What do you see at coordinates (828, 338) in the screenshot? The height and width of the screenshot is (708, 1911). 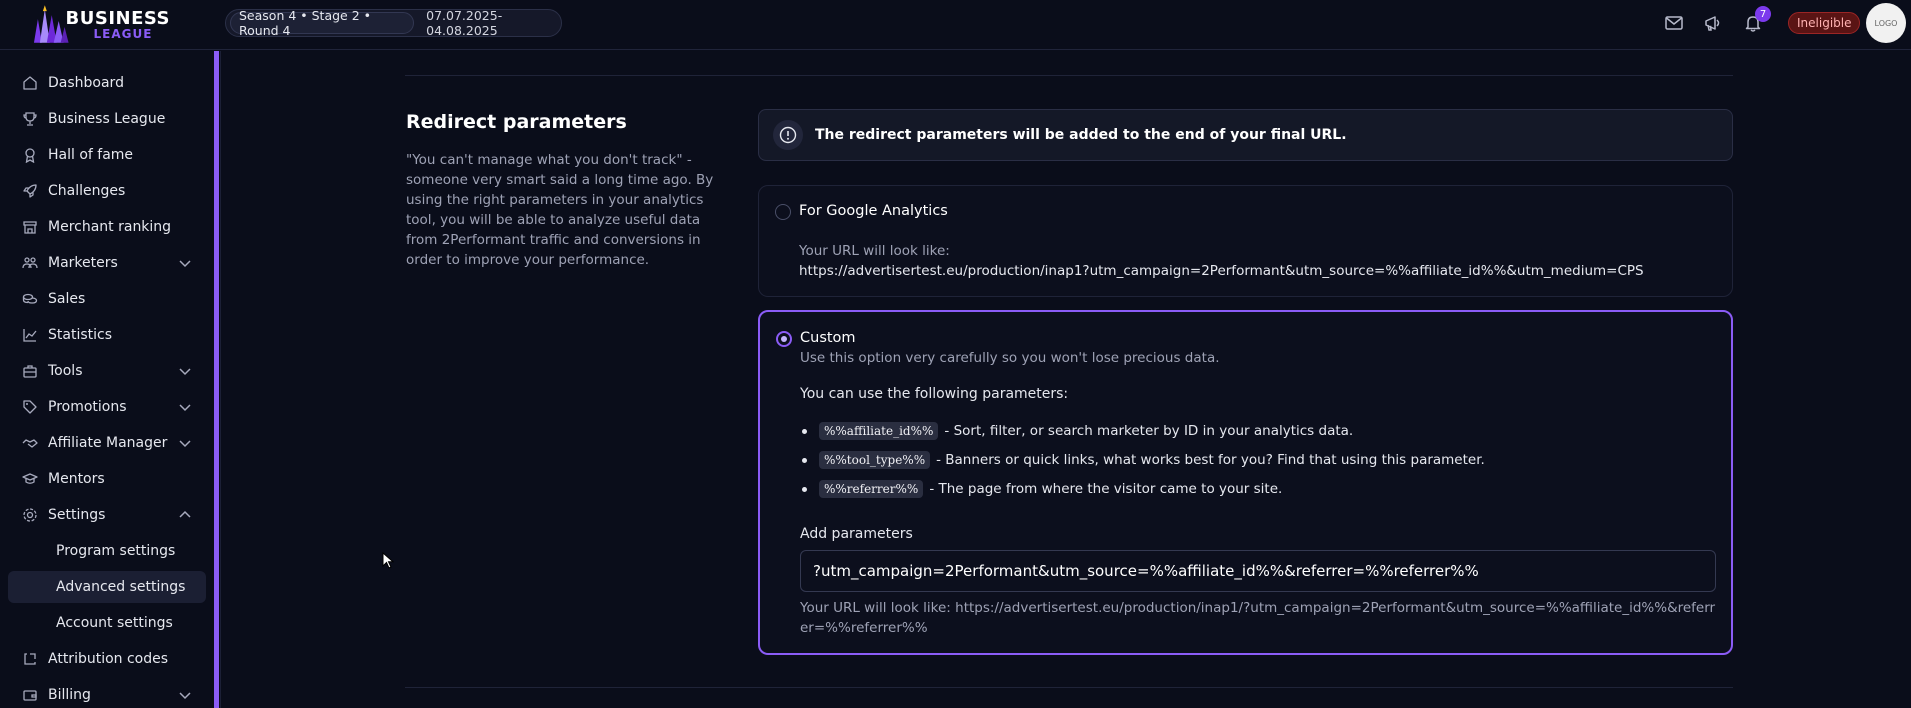 I see `custom-title: Custom` at bounding box center [828, 338].